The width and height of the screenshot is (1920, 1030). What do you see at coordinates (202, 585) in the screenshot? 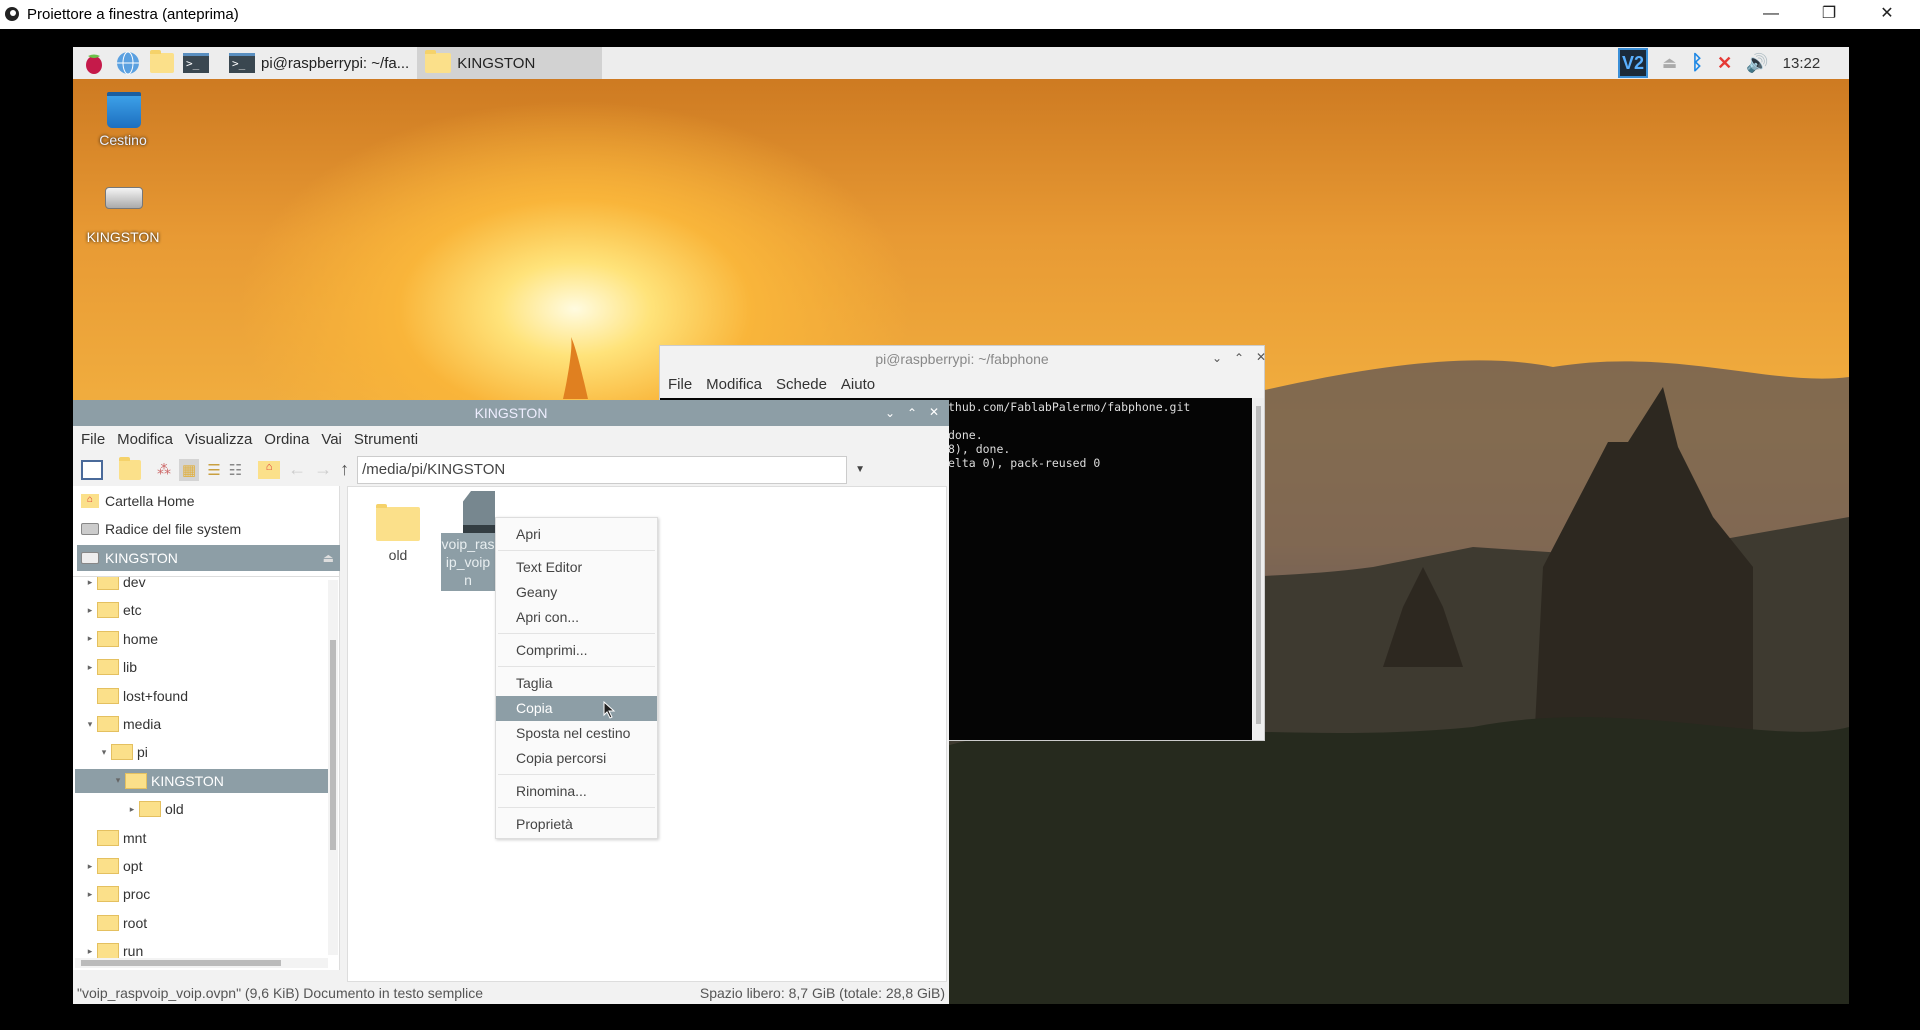
I see `tree-item-dev: ▸ dev` at bounding box center [202, 585].